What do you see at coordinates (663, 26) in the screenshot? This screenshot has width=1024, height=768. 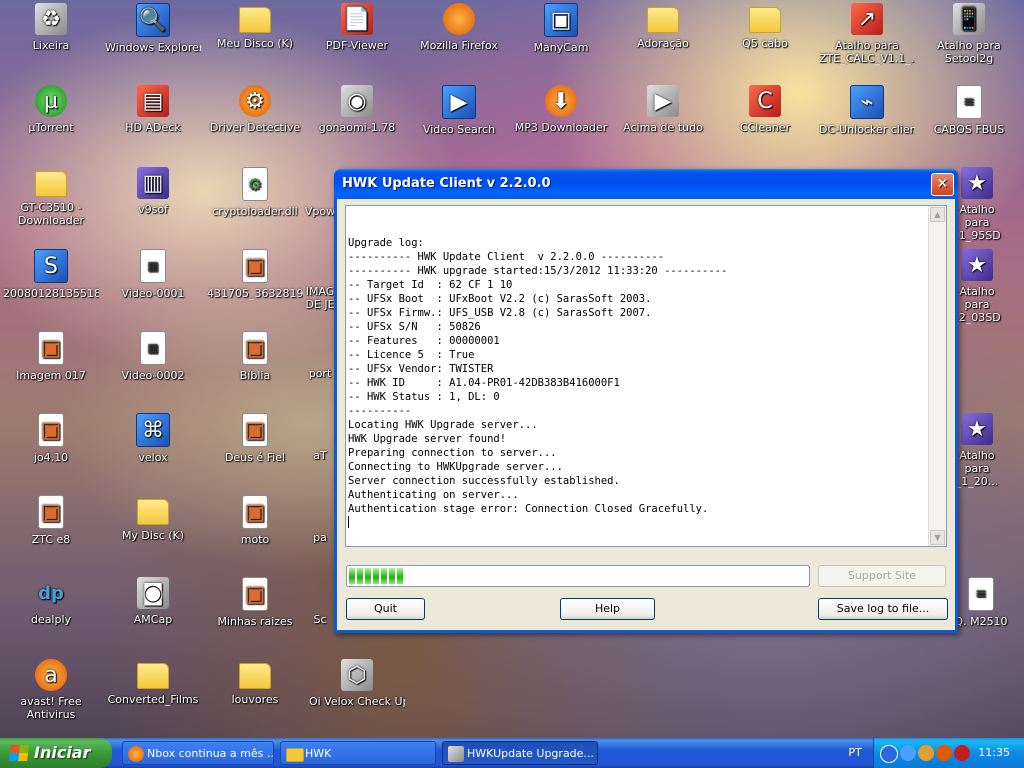 I see `desktop-icon-adoracao: Adoração` at bounding box center [663, 26].